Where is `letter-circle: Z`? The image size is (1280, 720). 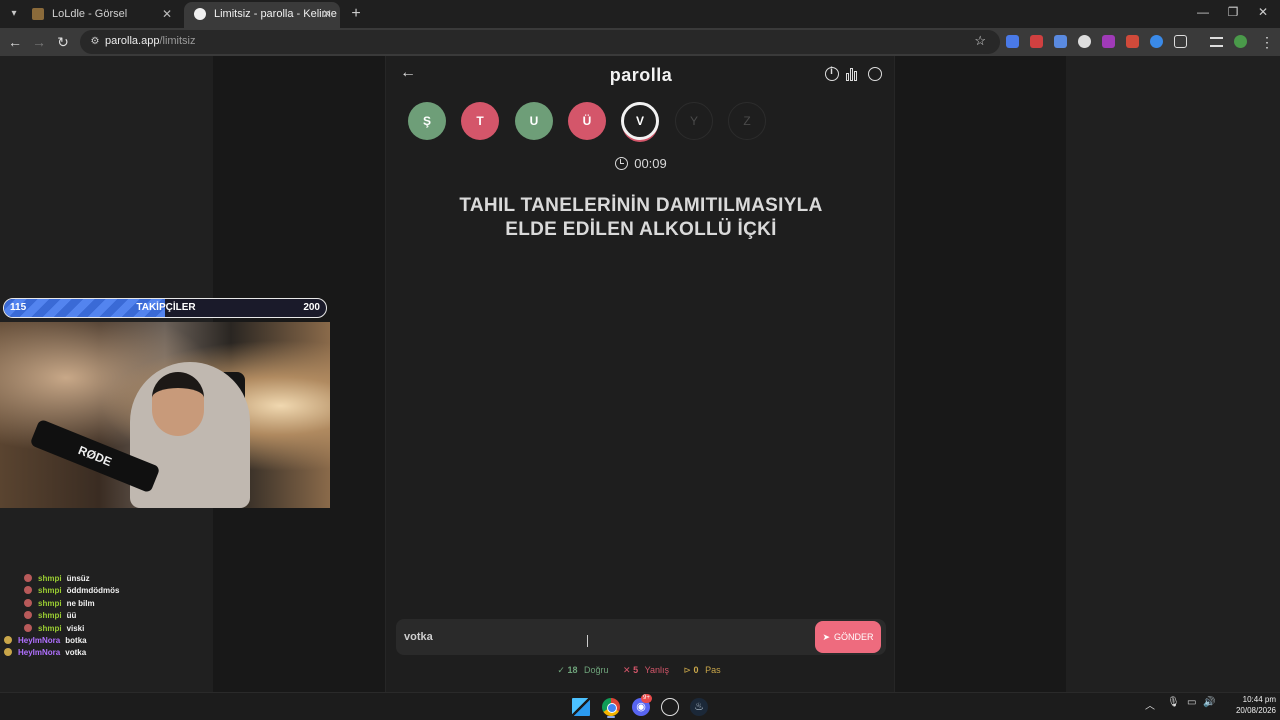
letter-circle: Z is located at coordinates (747, 121).